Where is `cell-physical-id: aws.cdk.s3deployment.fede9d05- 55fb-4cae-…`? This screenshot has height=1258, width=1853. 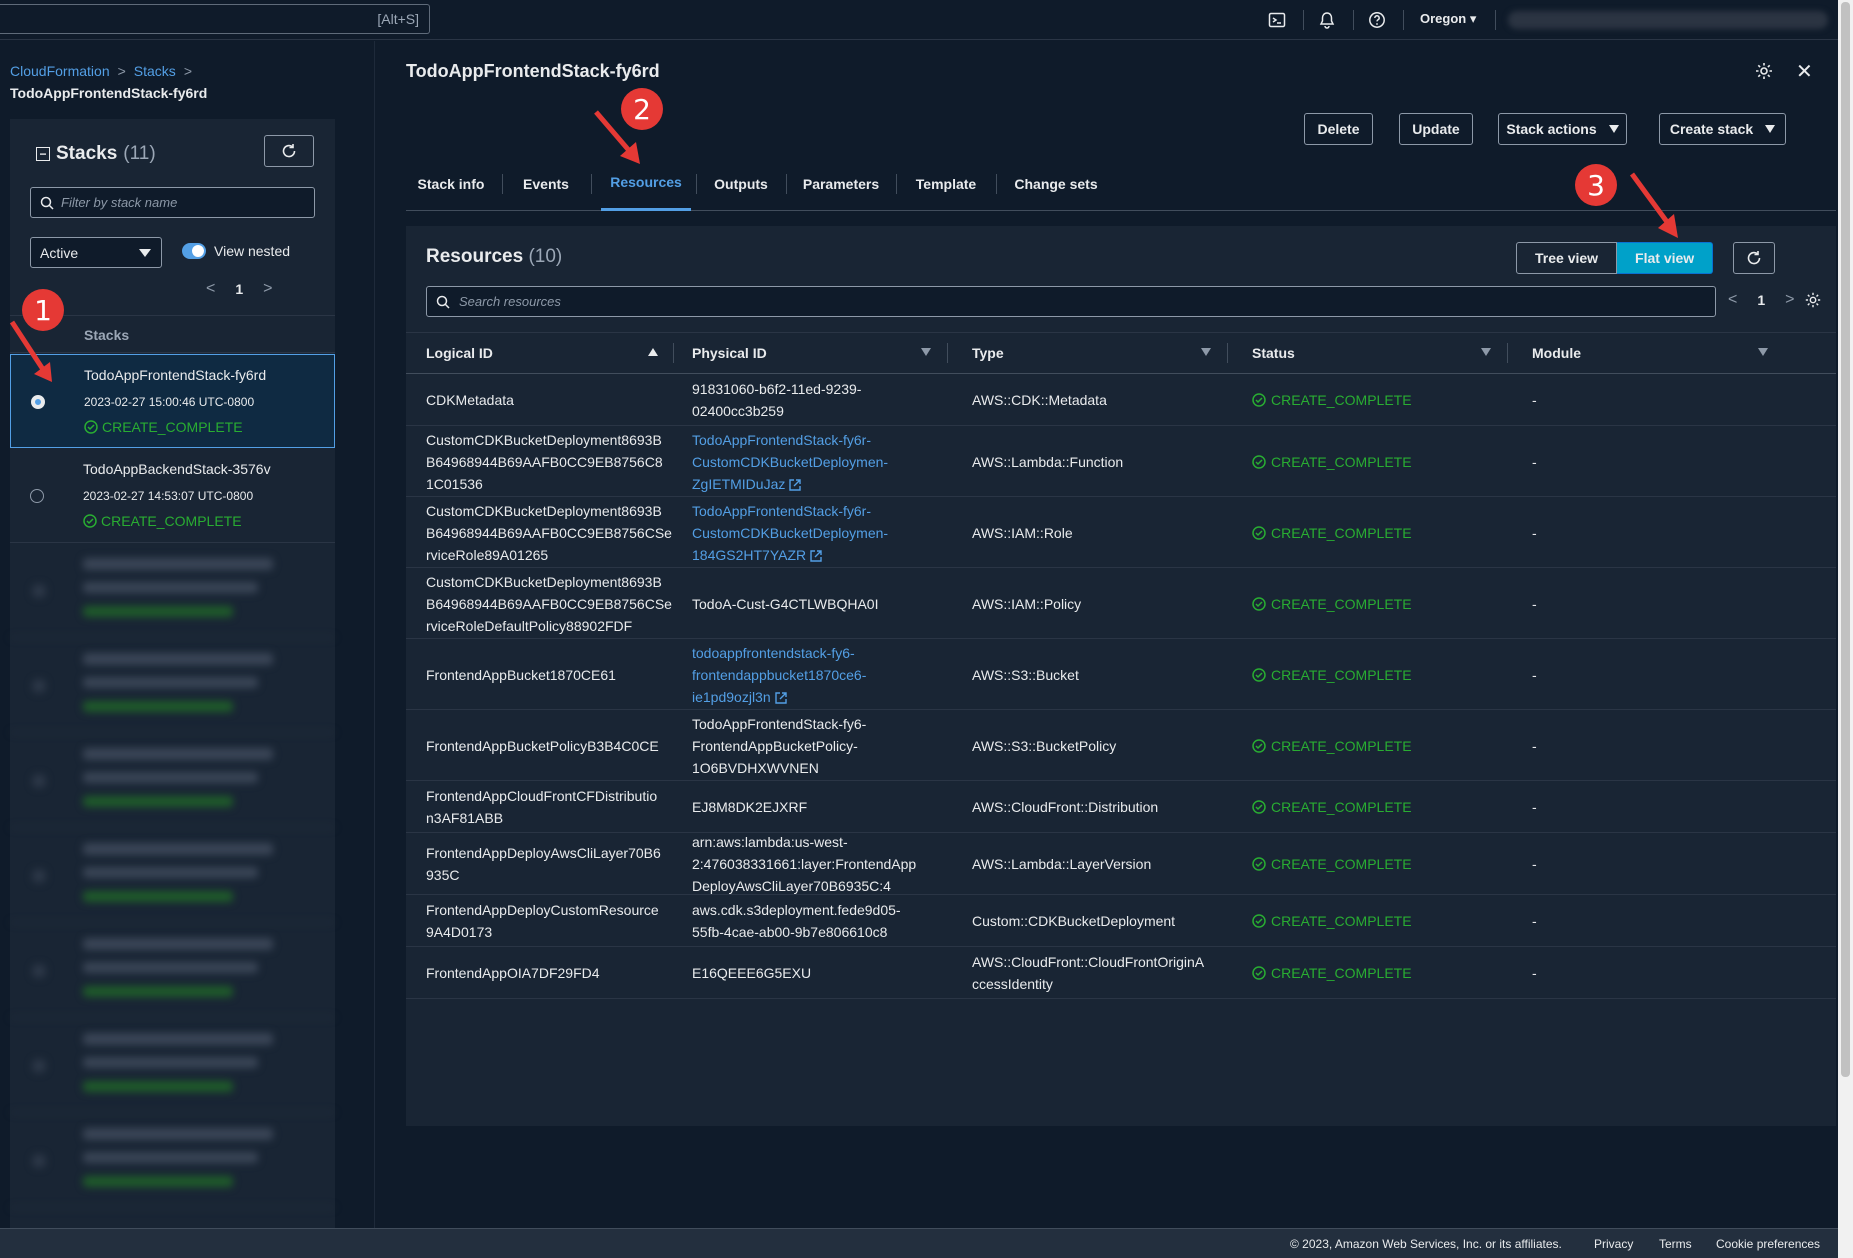 cell-physical-id: aws.cdk.s3deployment.fede9d05- 55fb-4cae-… is located at coordinates (796, 921).